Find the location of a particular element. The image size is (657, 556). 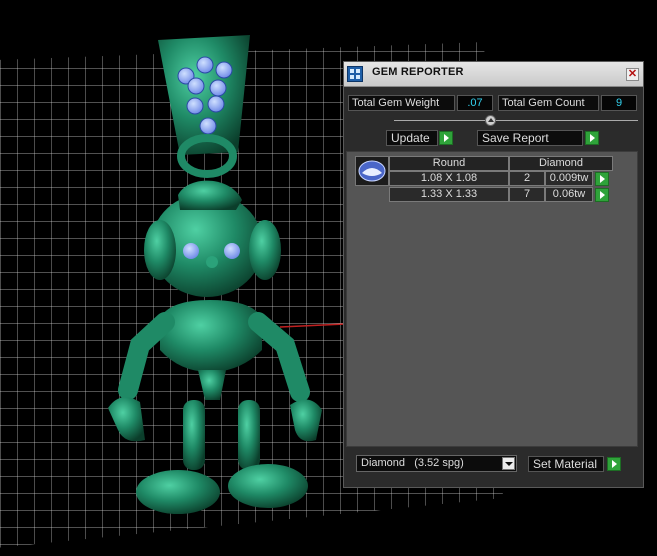

robot-eye-right is located at coordinates (232, 251).